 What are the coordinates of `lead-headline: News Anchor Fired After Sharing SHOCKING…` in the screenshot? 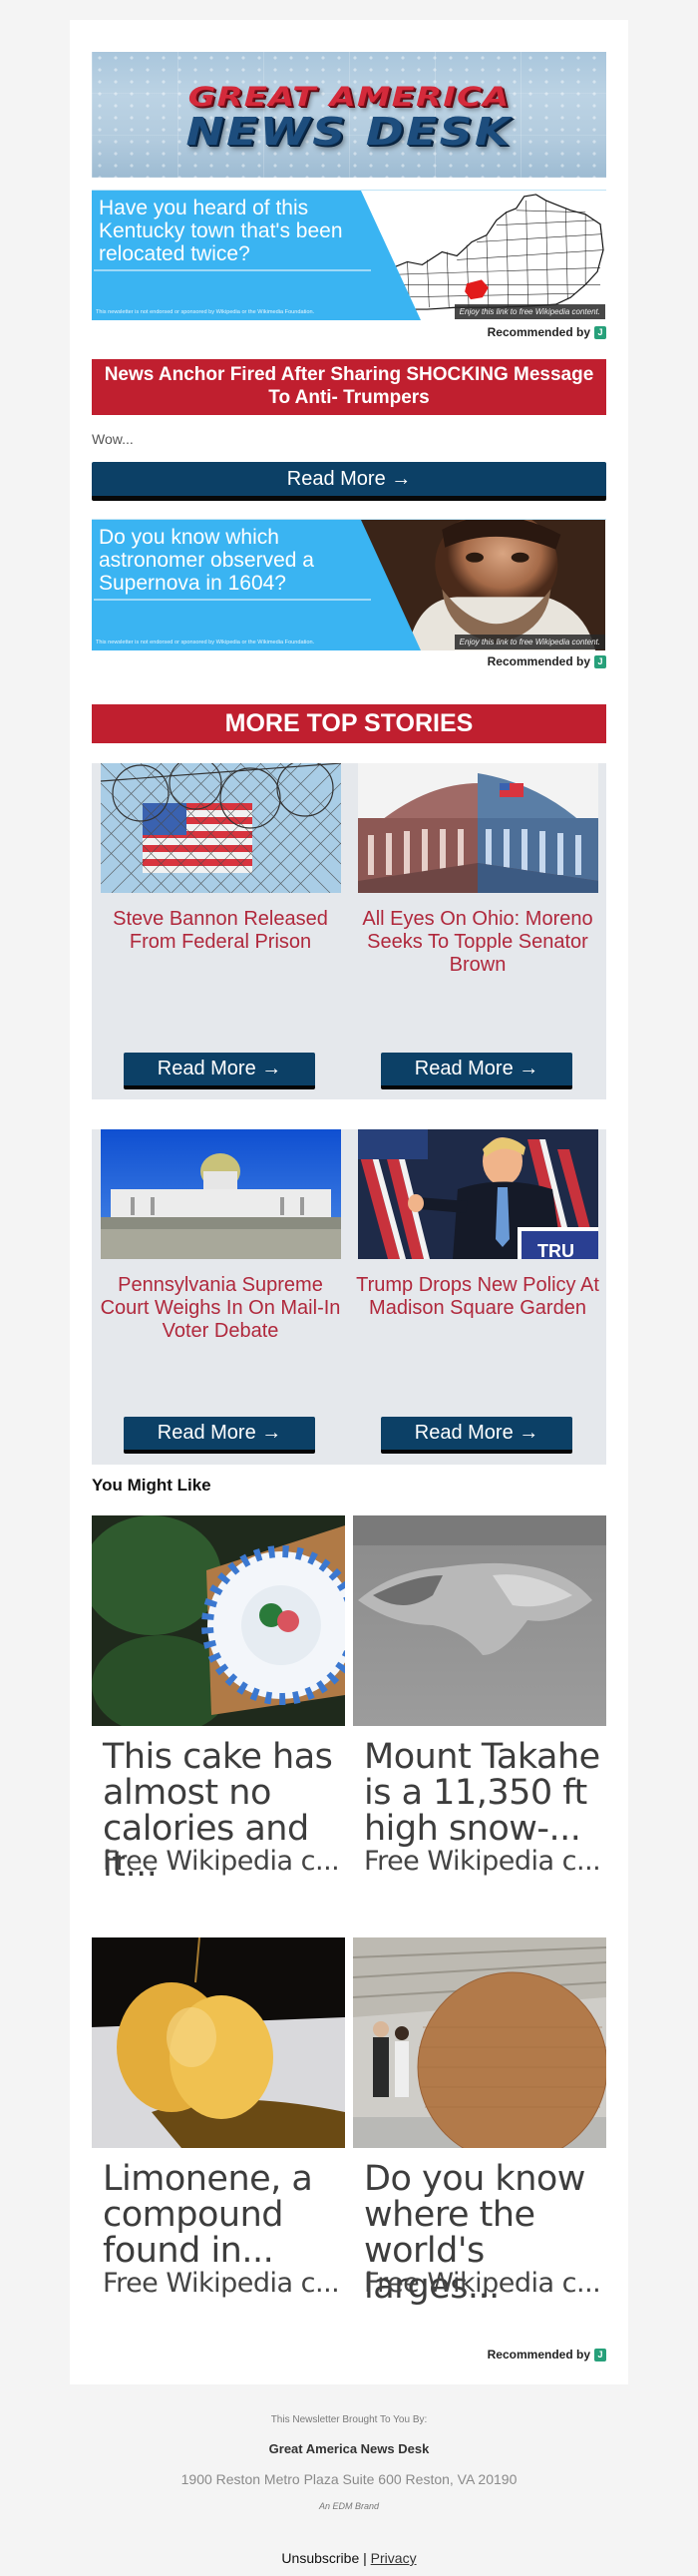 It's located at (349, 387).